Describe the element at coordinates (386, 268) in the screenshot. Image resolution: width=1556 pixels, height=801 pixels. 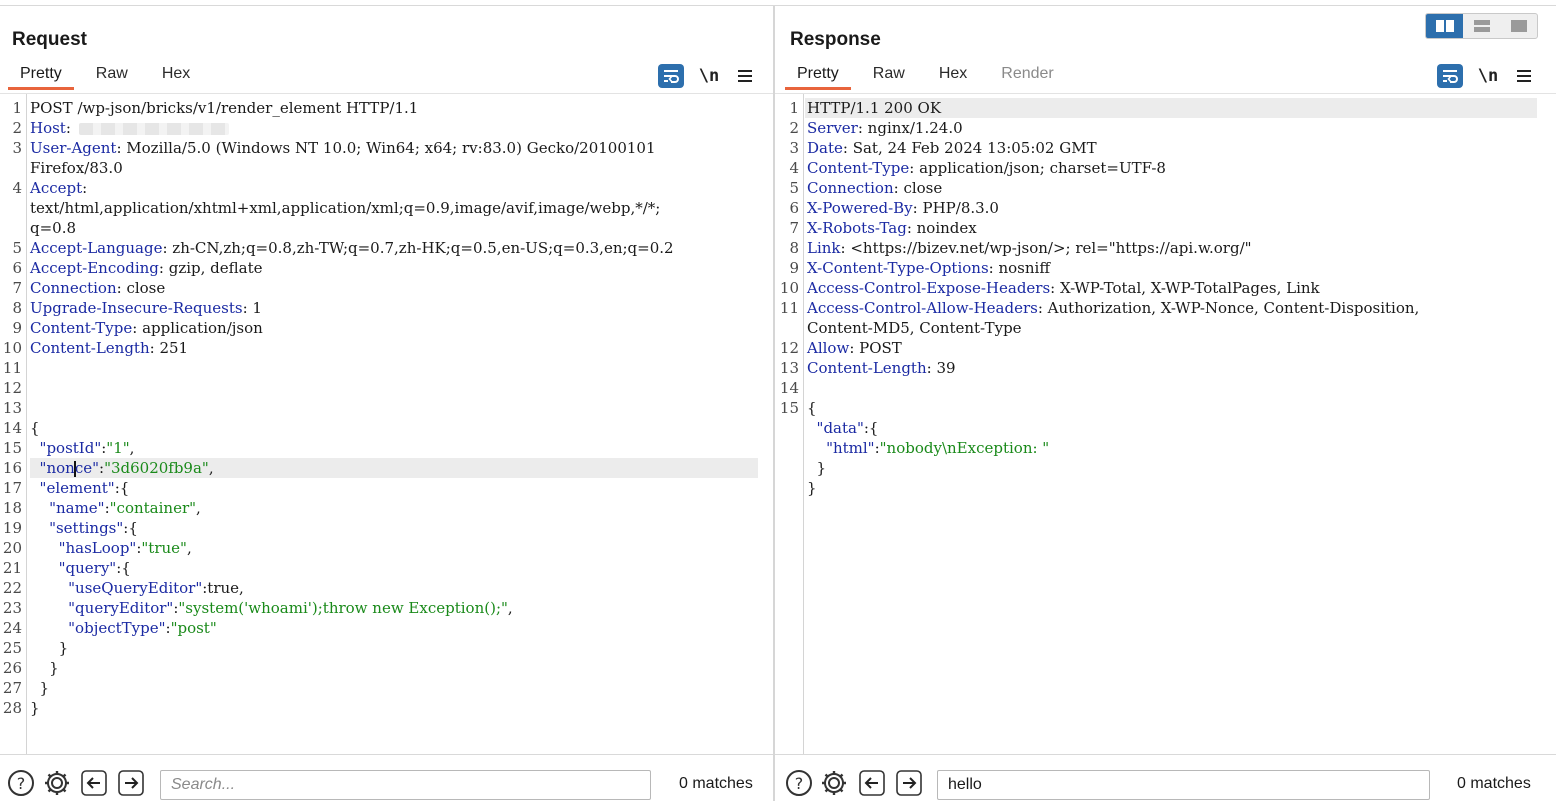
I see `code-line: 6 Accept-Encoding: gzip, deflate` at that location.